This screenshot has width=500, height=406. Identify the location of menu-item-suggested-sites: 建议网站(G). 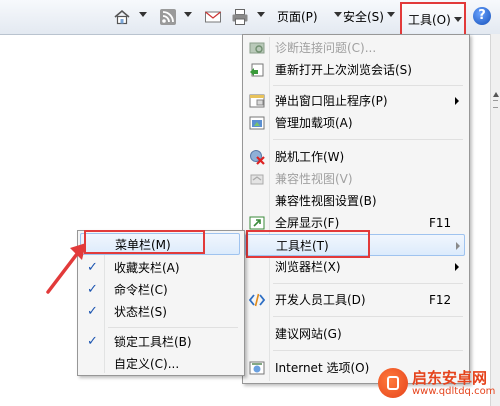
(355, 334).